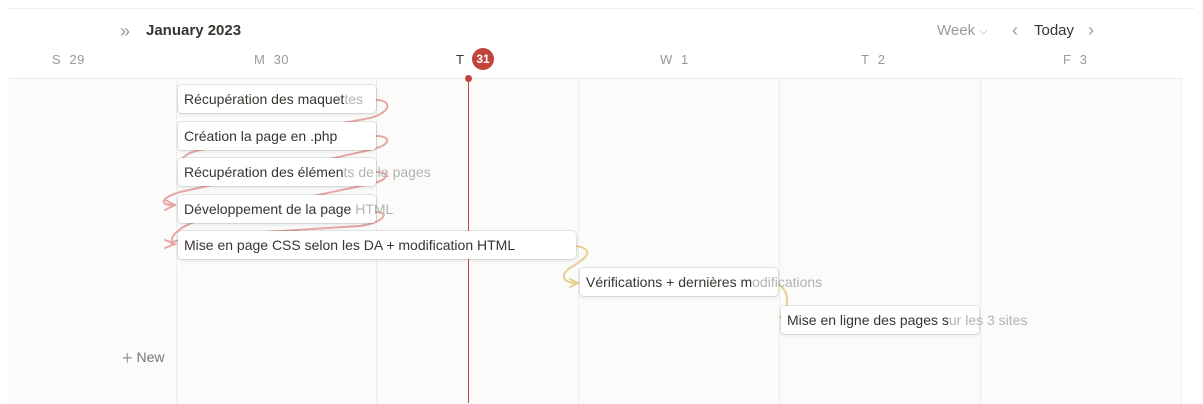 Image resolution: width=1203 pixels, height=404 pixels. What do you see at coordinates (868, 320) in the screenshot?
I see `task-title: Mise en ligne des pages s` at bounding box center [868, 320].